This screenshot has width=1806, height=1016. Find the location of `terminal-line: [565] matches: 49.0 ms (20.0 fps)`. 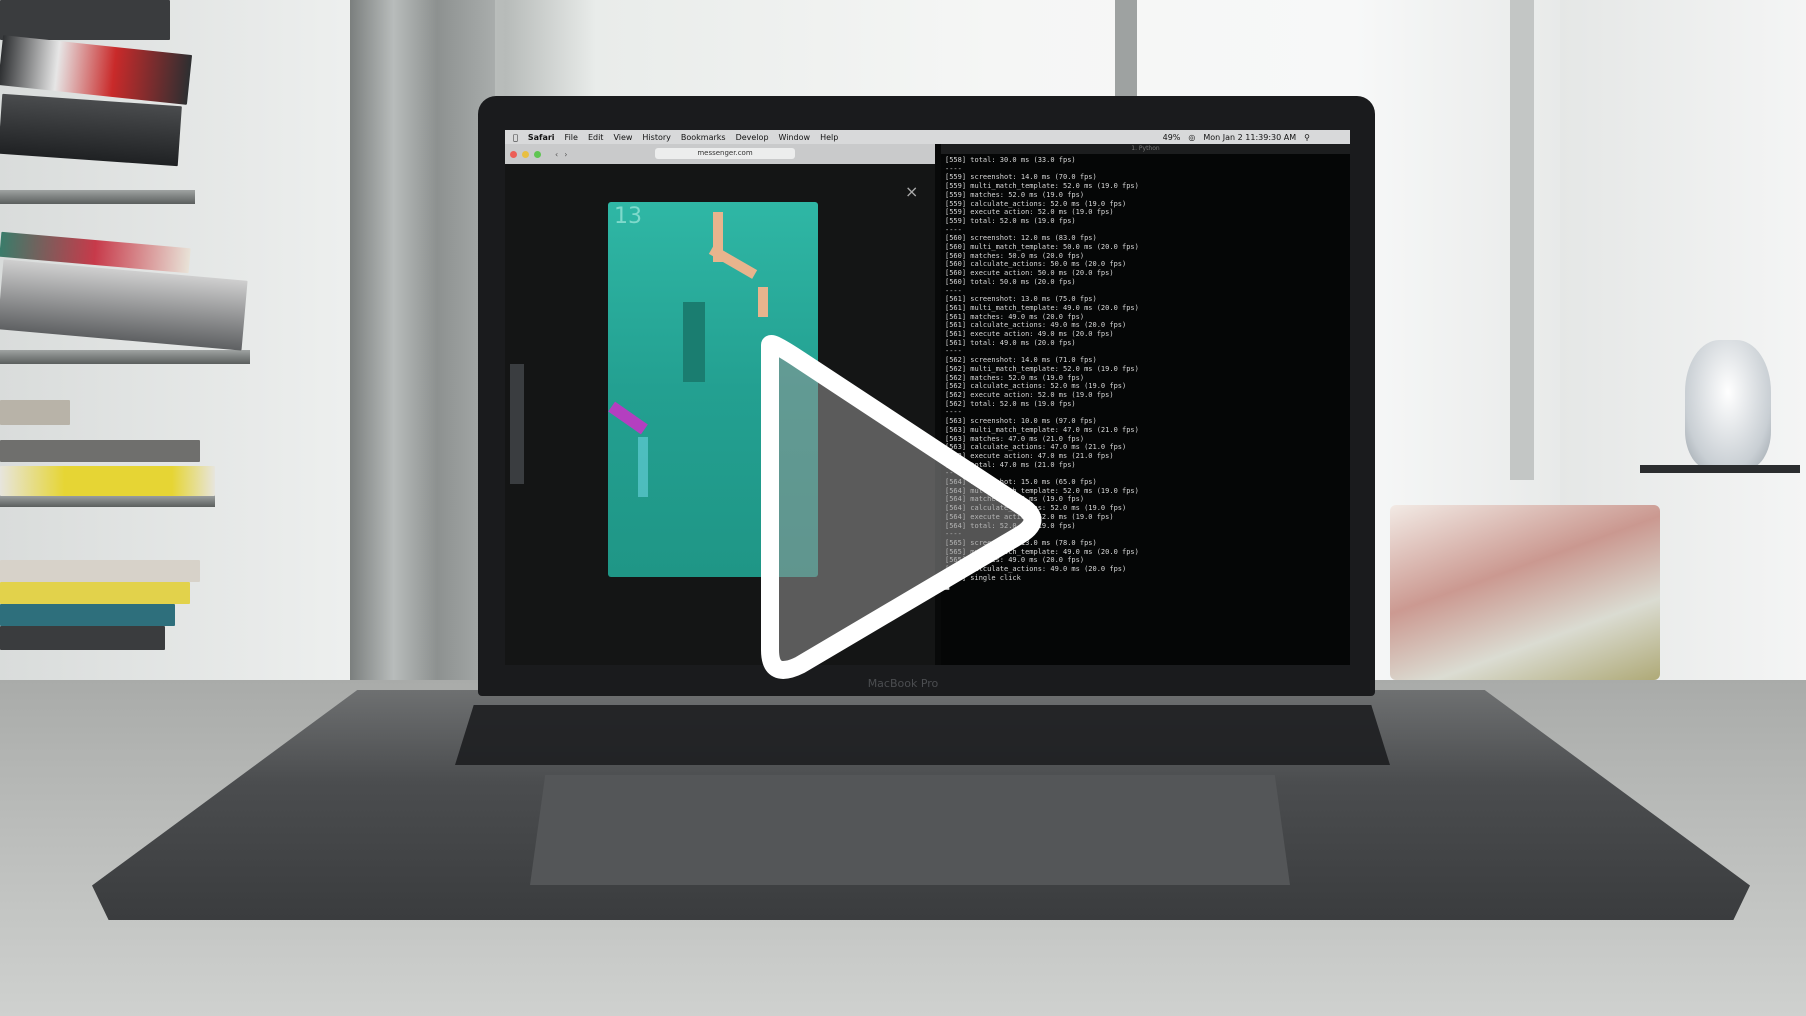

terminal-line: [565] matches: 49.0 ms (20.0 fps) is located at coordinates (1015, 560).